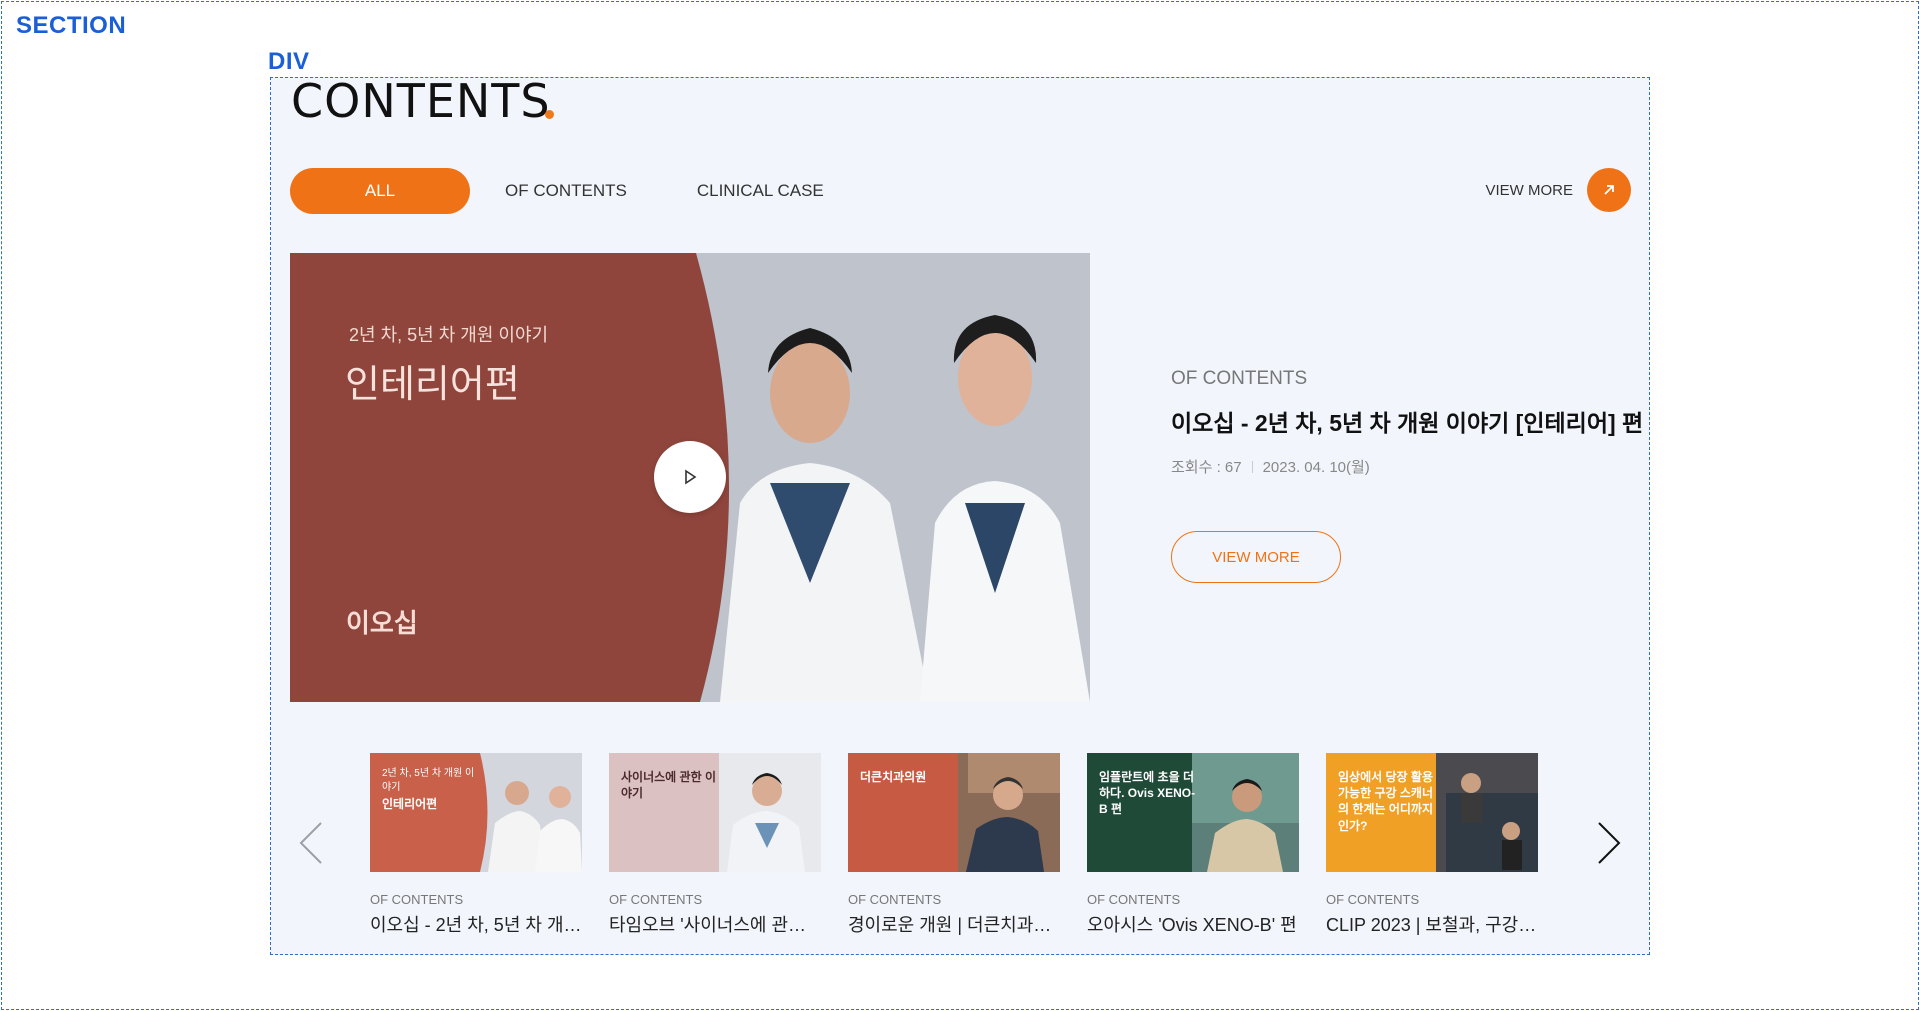 This screenshot has height=1011, width=1920. What do you see at coordinates (1385, 801) in the screenshot?
I see `thumbnail-overlay: 임상에서 당장 활용 가능한 구강 스캐너의 한계는 어디까지인가?` at bounding box center [1385, 801].